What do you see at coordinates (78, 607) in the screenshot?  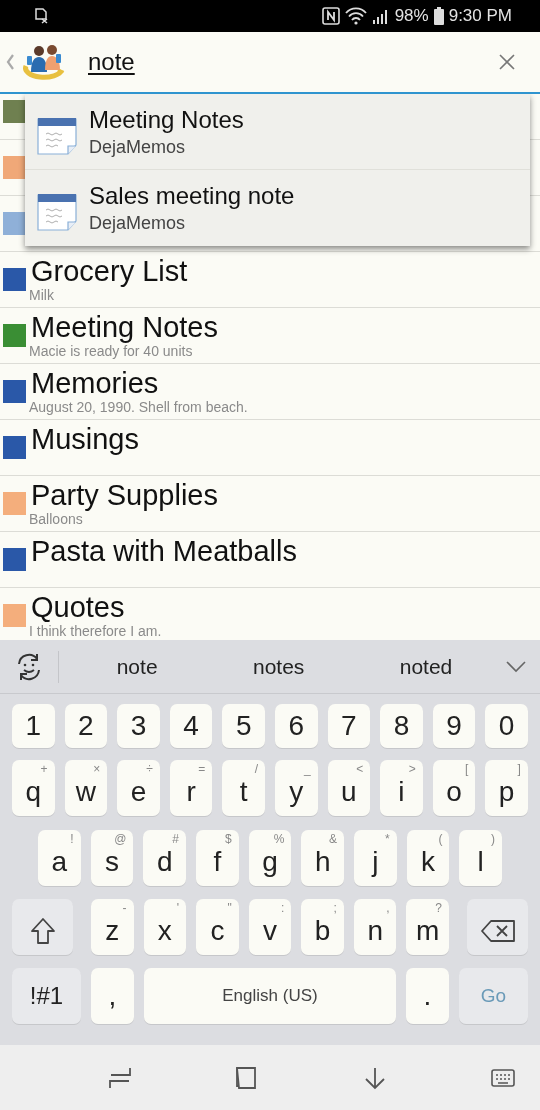 I see `note-title: Quotes` at bounding box center [78, 607].